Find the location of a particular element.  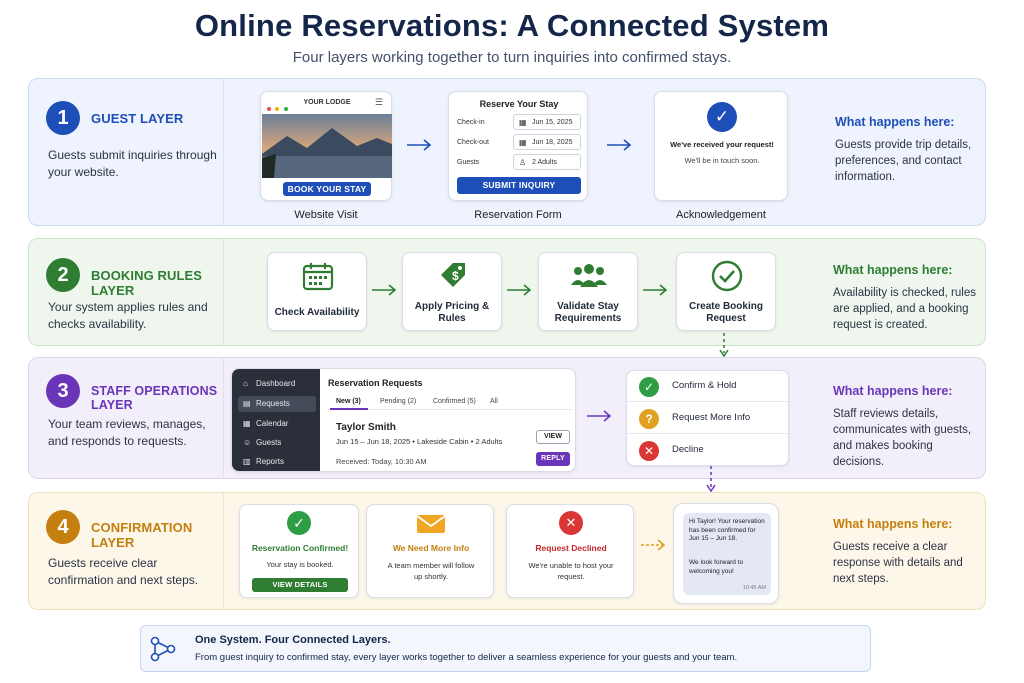

panel-title: Reservation Requests is located at coordinates (375, 383).